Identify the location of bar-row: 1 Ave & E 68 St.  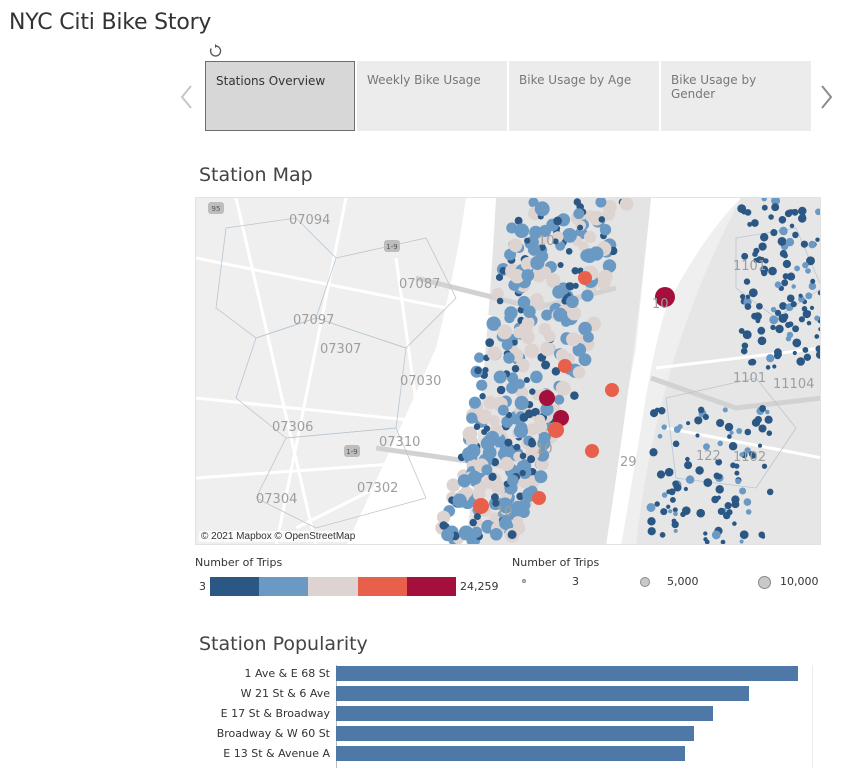
(420, 674).